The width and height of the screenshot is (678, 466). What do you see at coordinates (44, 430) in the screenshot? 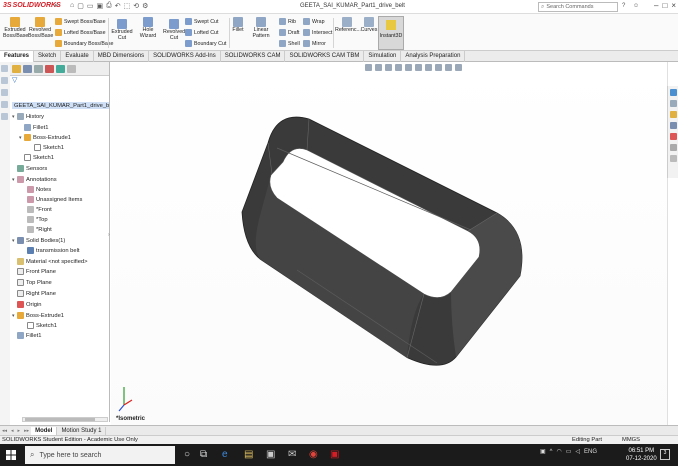
I see `tab-model: Model` at bounding box center [44, 430].